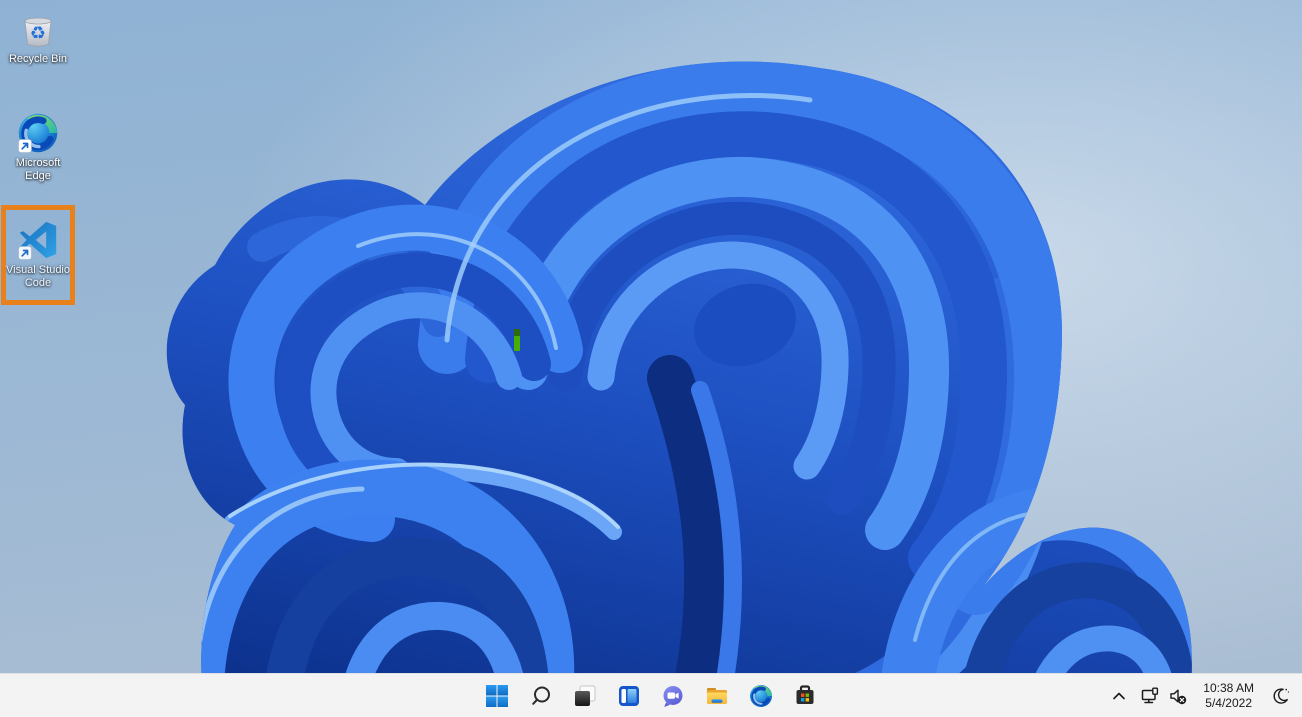 The width and height of the screenshot is (1302, 717). Describe the element at coordinates (1150, 695) in the screenshot. I see `network-ethernet-icon` at that location.